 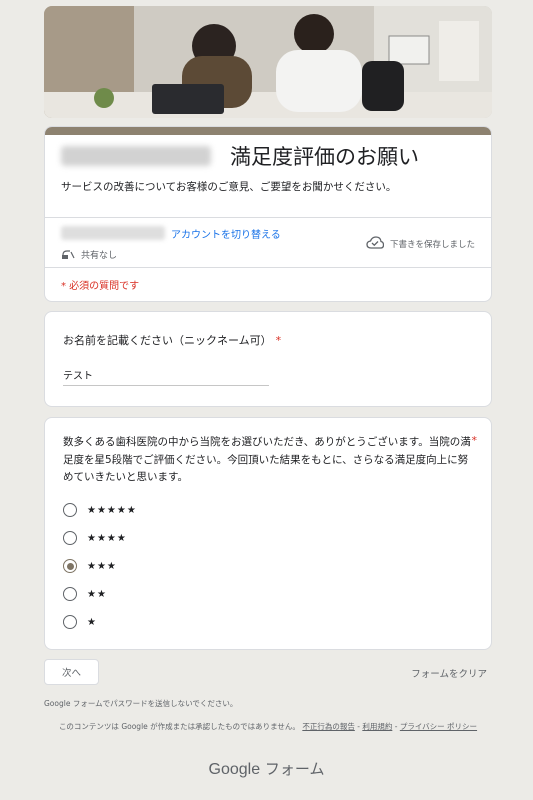 What do you see at coordinates (234, 769) in the screenshot?
I see `google-logo-text: Google` at bounding box center [234, 769].